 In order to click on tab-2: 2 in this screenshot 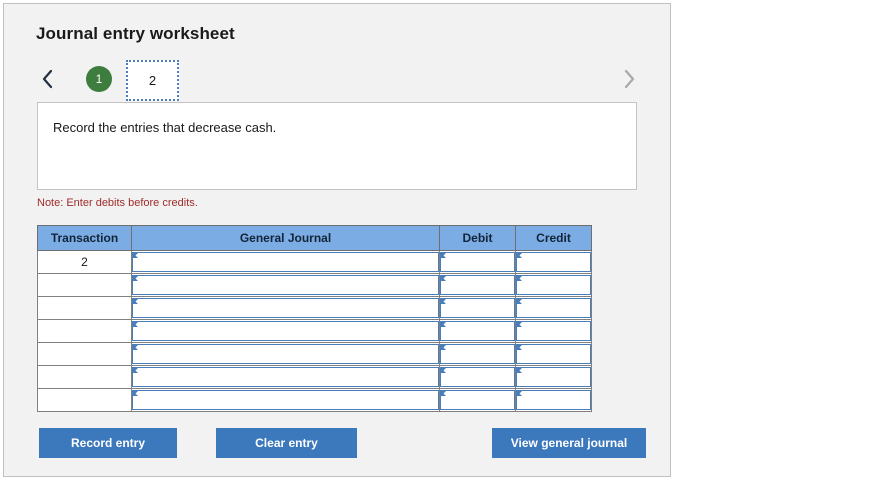, I will do `click(152, 80)`.